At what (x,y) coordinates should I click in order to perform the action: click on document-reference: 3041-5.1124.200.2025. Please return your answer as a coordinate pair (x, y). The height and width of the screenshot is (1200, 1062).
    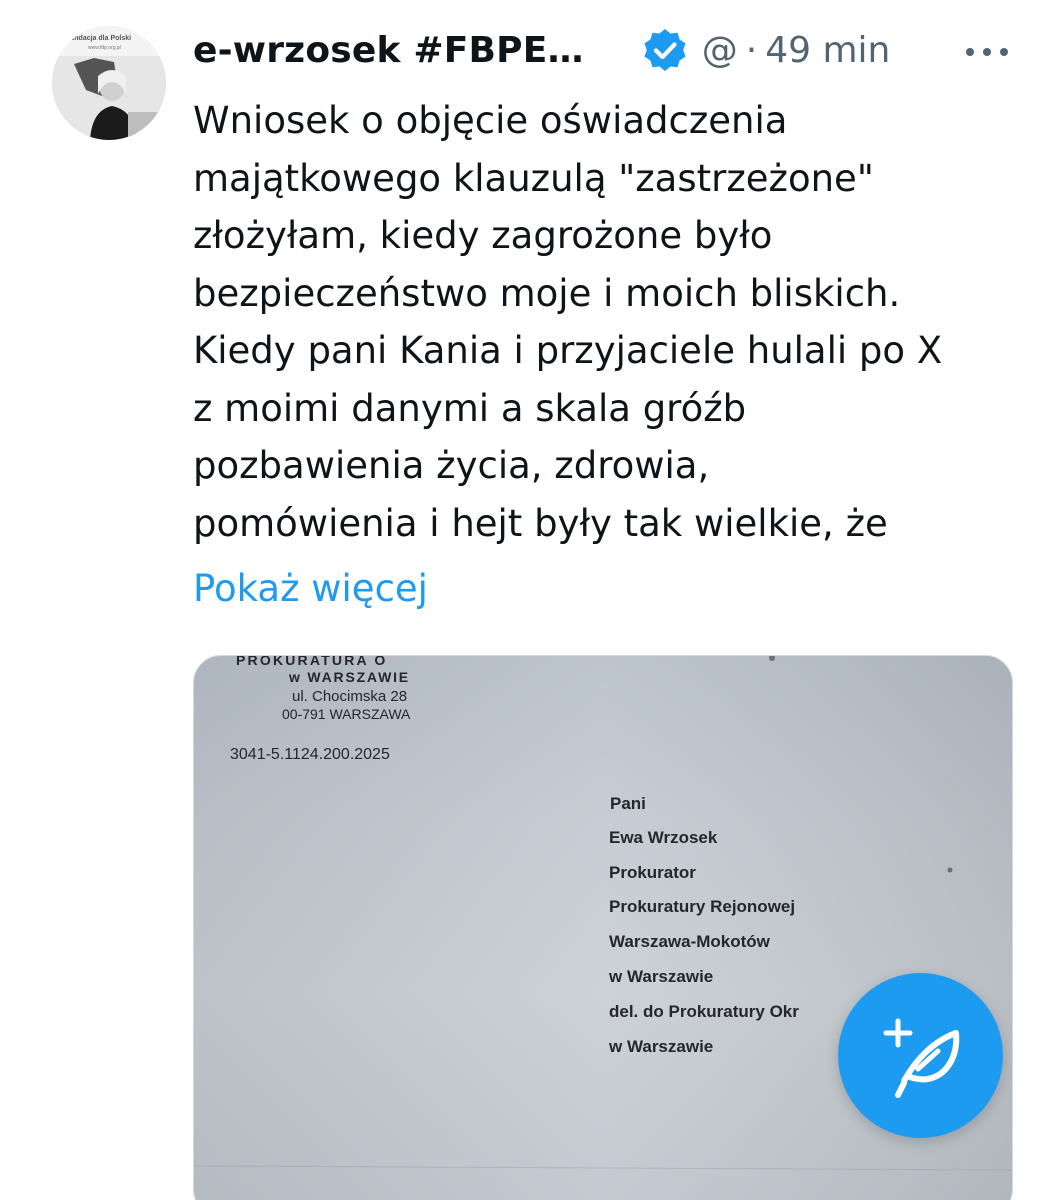
    Looking at the image, I should click on (310, 754).